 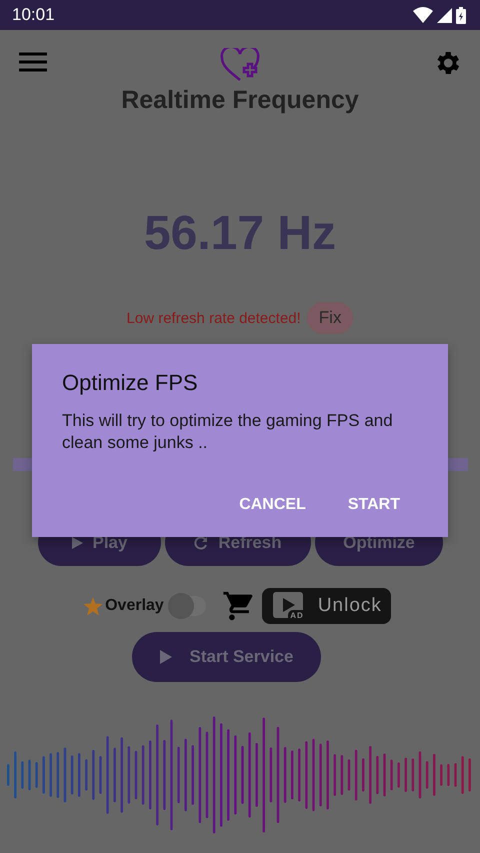 I want to click on overlay-label: Overlay, so click(x=134, y=606).